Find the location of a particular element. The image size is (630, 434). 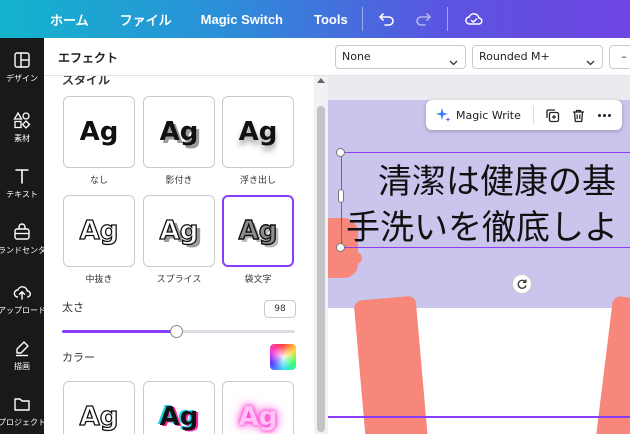

toolbar-divider is located at coordinates (533, 115).